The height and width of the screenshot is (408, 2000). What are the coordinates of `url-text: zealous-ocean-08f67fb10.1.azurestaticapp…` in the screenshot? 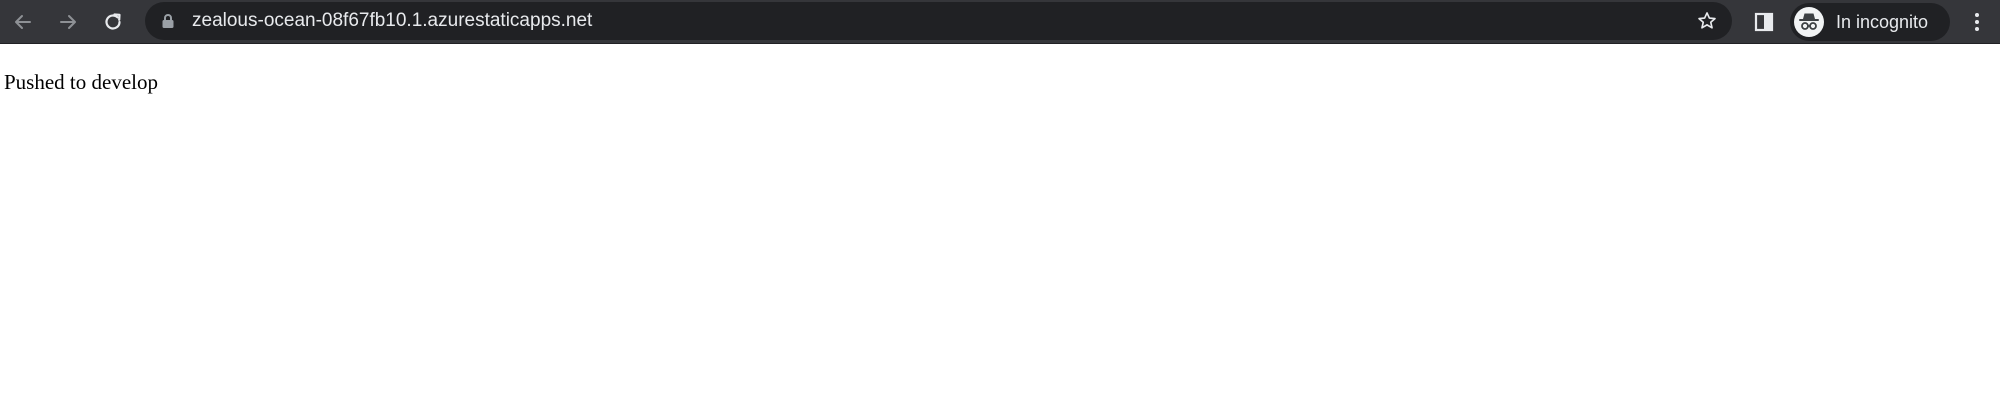 It's located at (392, 21).